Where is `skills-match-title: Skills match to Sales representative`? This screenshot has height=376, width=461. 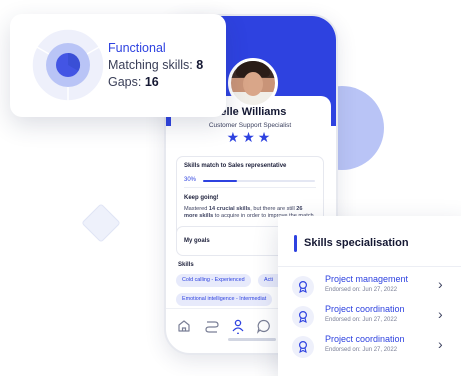 skills-match-title: Skills match to Sales representative is located at coordinates (235, 166).